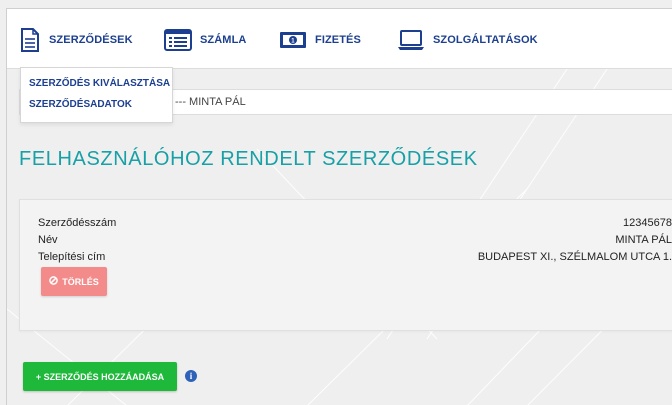 The height and width of the screenshot is (405, 672). I want to click on address-label: Telepítési cím, so click(72, 257).